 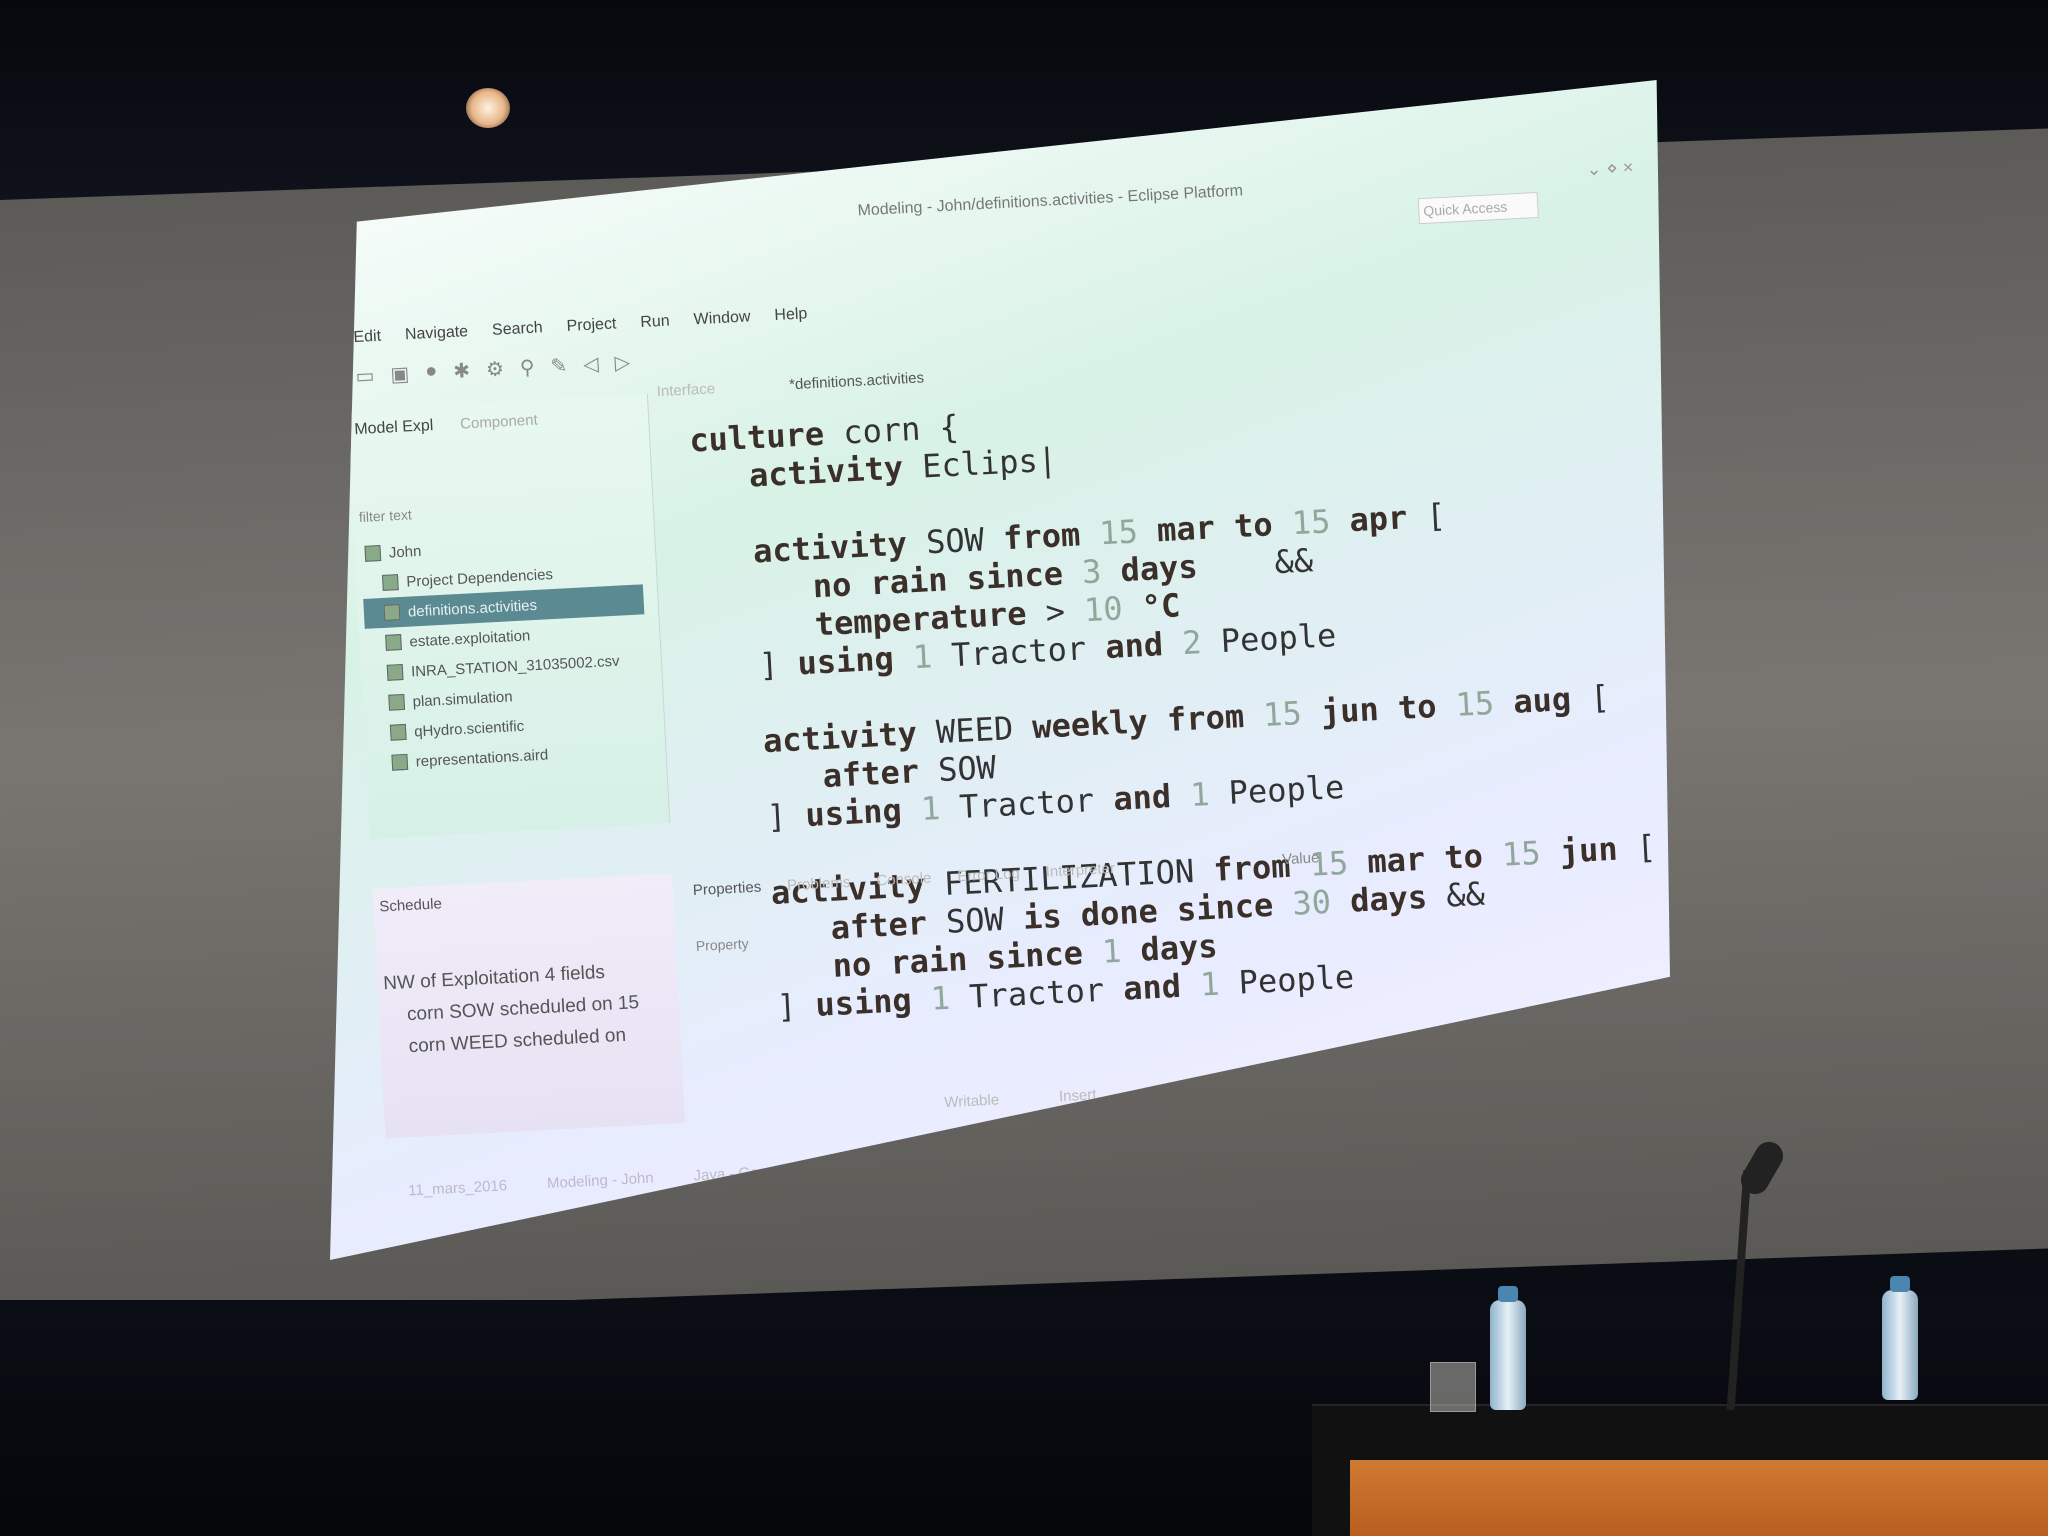 I want to click on properties-tab: Console, so click(x=904, y=880).